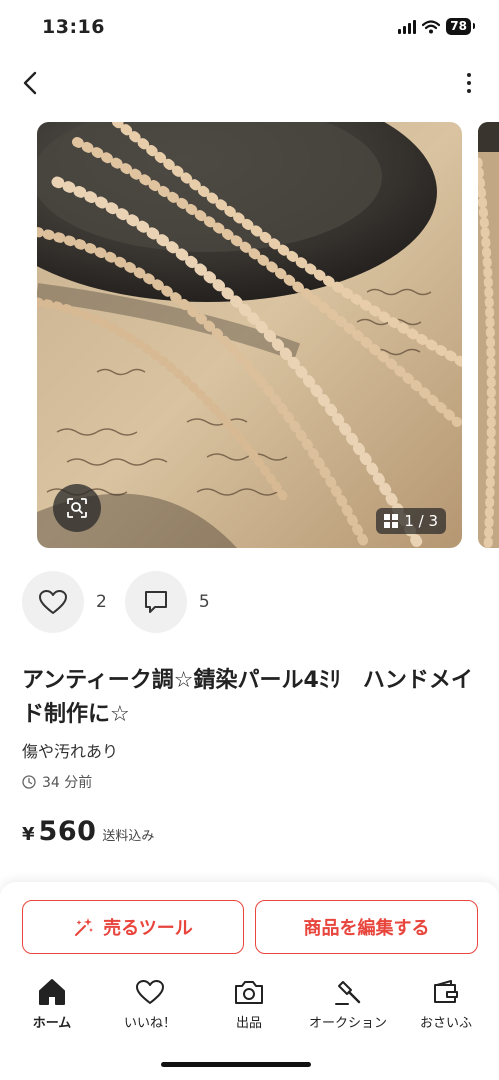 This screenshot has height=1080, width=499. I want to click on tab-listing: 出品, so click(249, 1004).